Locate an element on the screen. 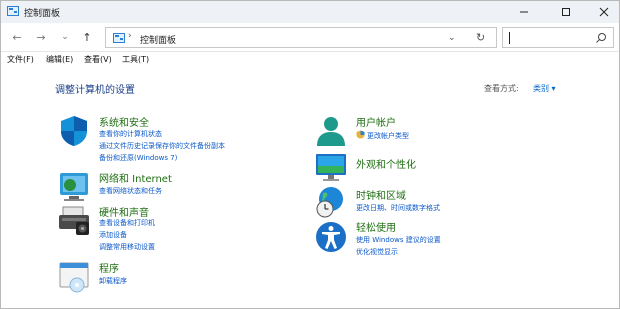  category-system-security: 系统和安全 is located at coordinates (124, 121).